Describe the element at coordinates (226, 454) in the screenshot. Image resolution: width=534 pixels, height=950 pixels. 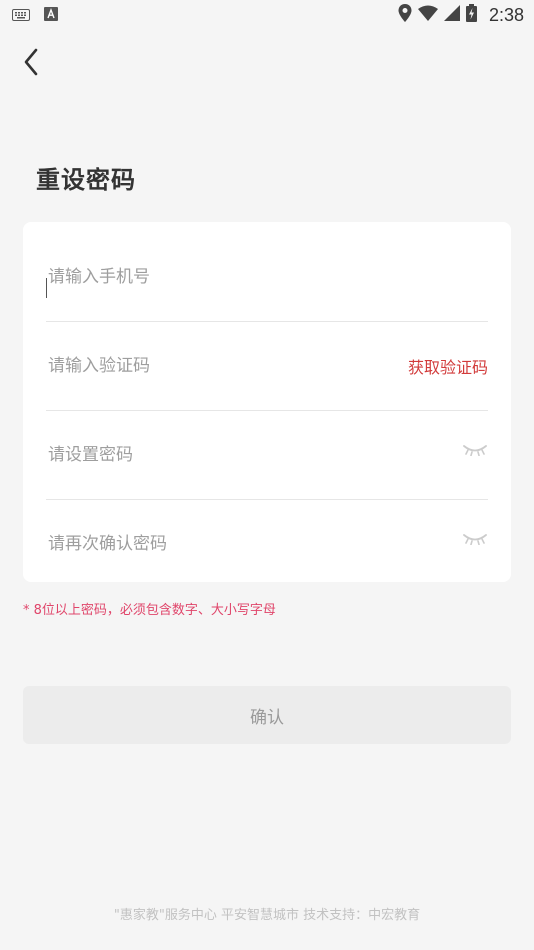
I see `password-input` at that location.